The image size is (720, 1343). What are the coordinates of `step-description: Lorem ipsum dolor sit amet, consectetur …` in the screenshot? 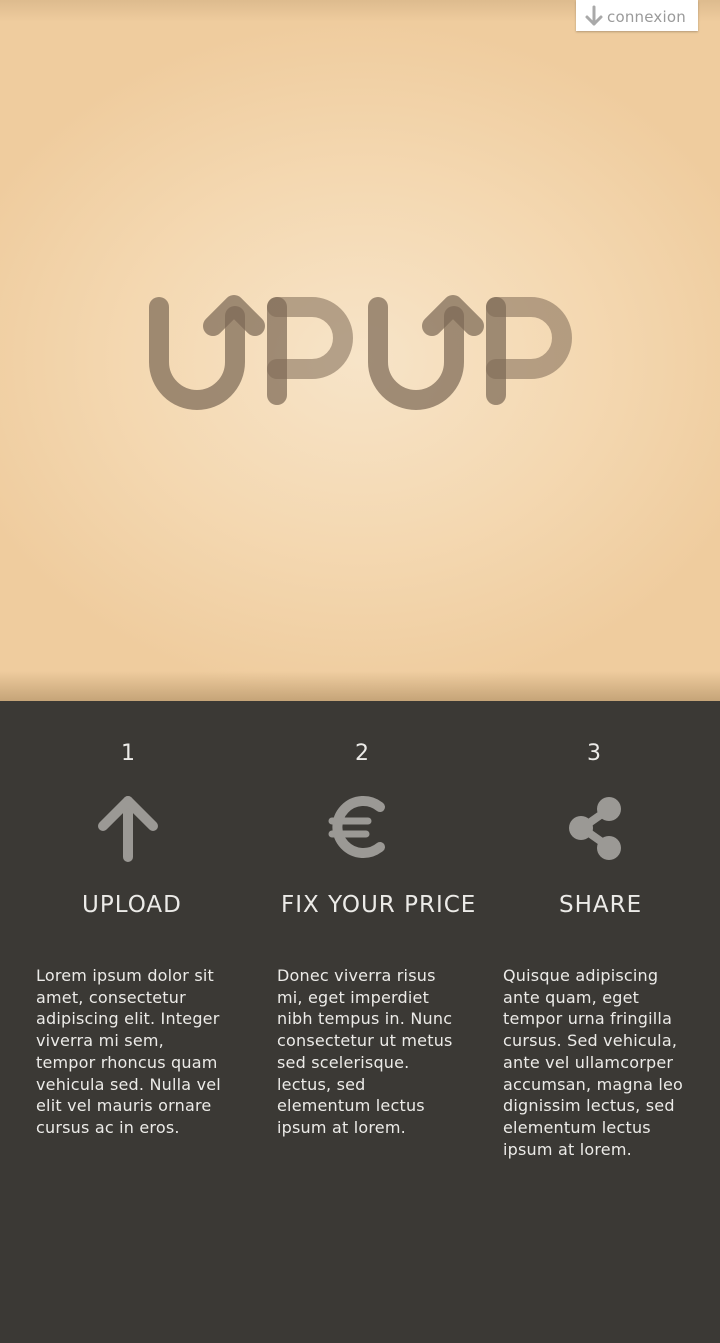 It's located at (128, 1051).